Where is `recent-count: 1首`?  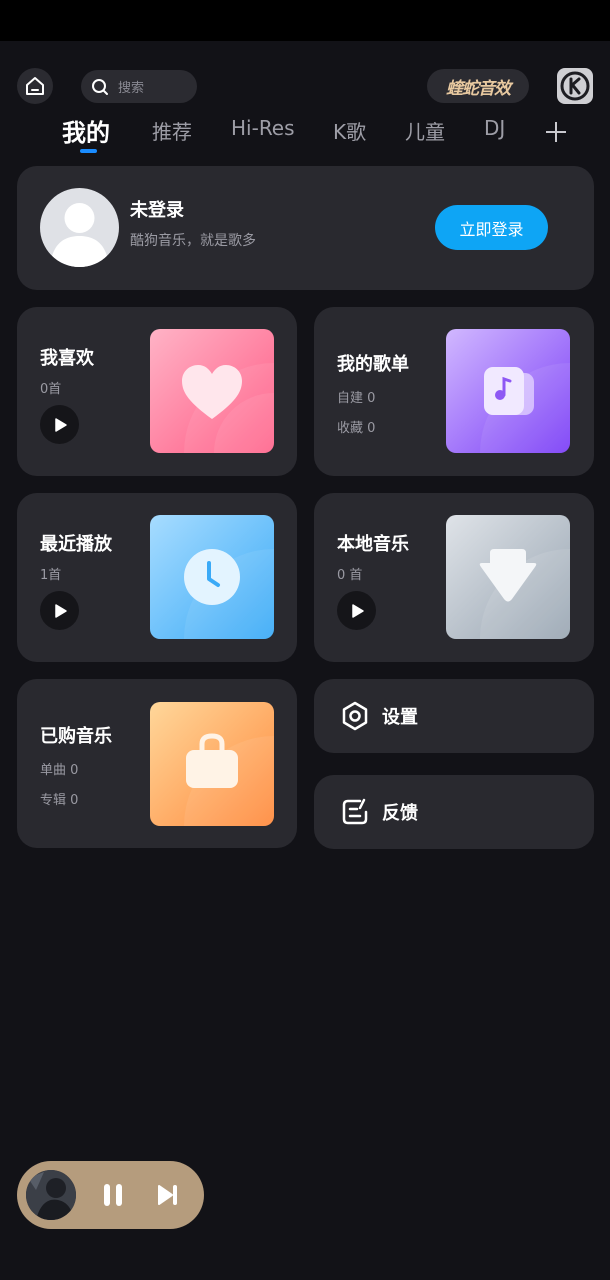 recent-count: 1首 is located at coordinates (51, 575).